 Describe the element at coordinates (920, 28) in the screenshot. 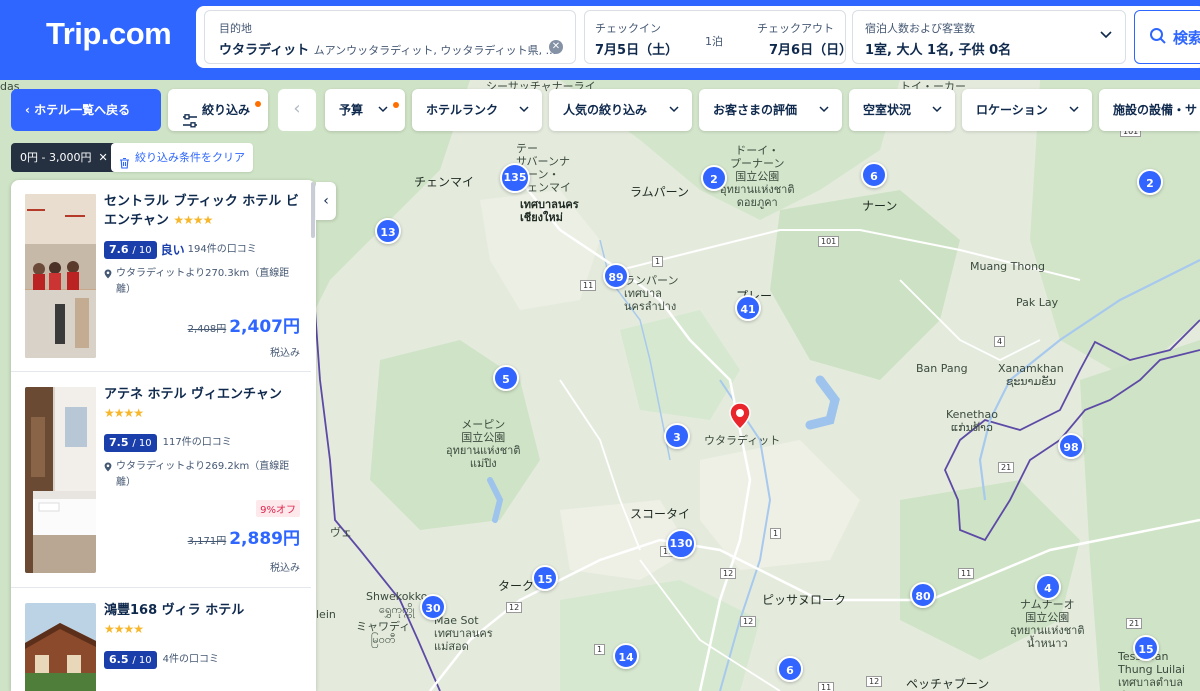

I see `guests-label: 宿泊人数および客室数` at that location.